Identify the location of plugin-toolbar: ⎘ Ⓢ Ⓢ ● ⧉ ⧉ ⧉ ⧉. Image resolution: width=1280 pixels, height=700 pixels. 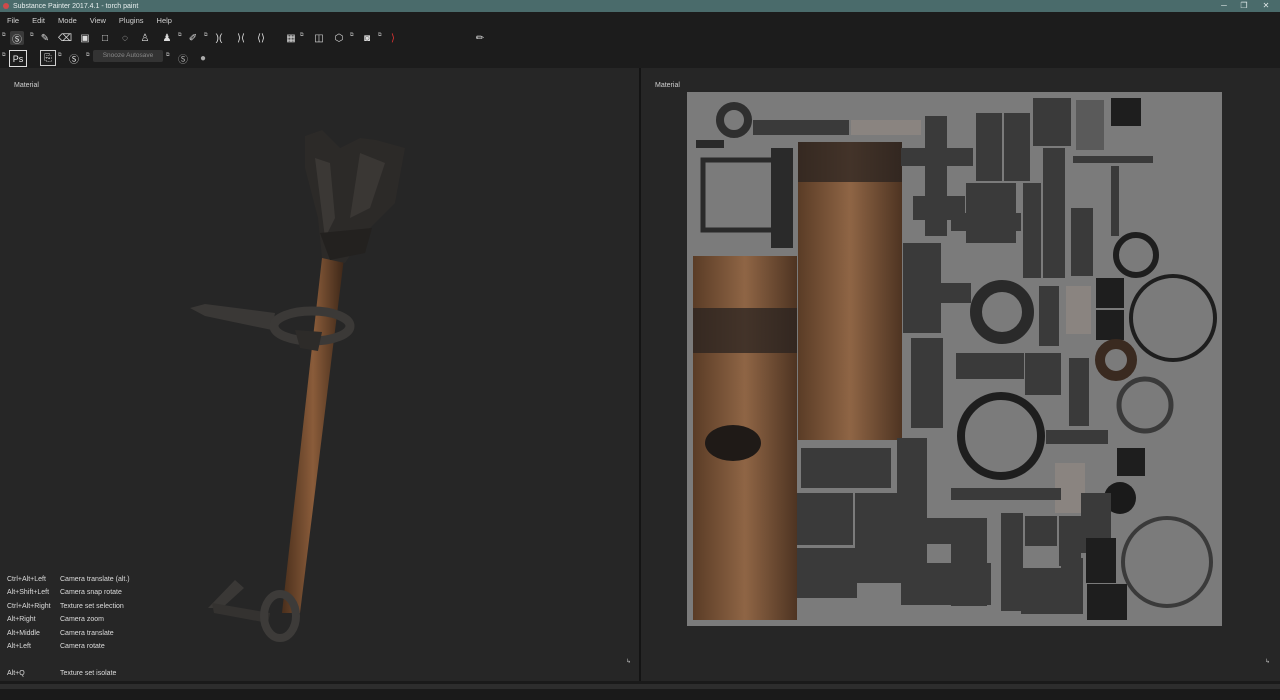
(640, 58).